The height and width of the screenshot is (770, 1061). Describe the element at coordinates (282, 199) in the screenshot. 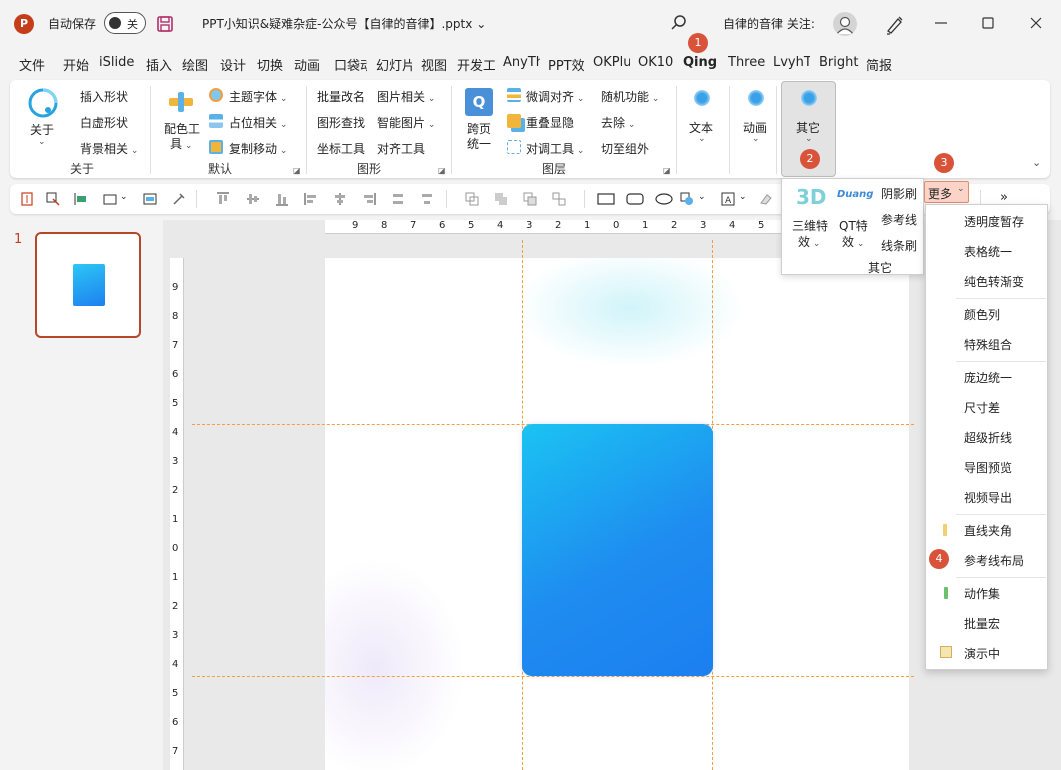

I see `align-bottom-icon` at that location.